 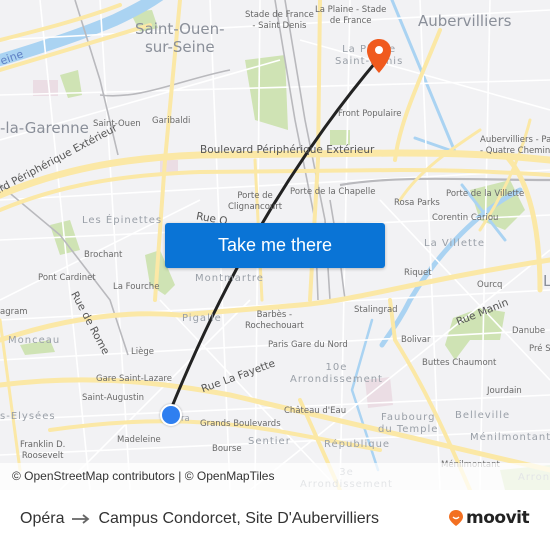 What do you see at coordinates (136, 287) in the screenshot?
I see `label-la-fourche: La Fourche` at bounding box center [136, 287].